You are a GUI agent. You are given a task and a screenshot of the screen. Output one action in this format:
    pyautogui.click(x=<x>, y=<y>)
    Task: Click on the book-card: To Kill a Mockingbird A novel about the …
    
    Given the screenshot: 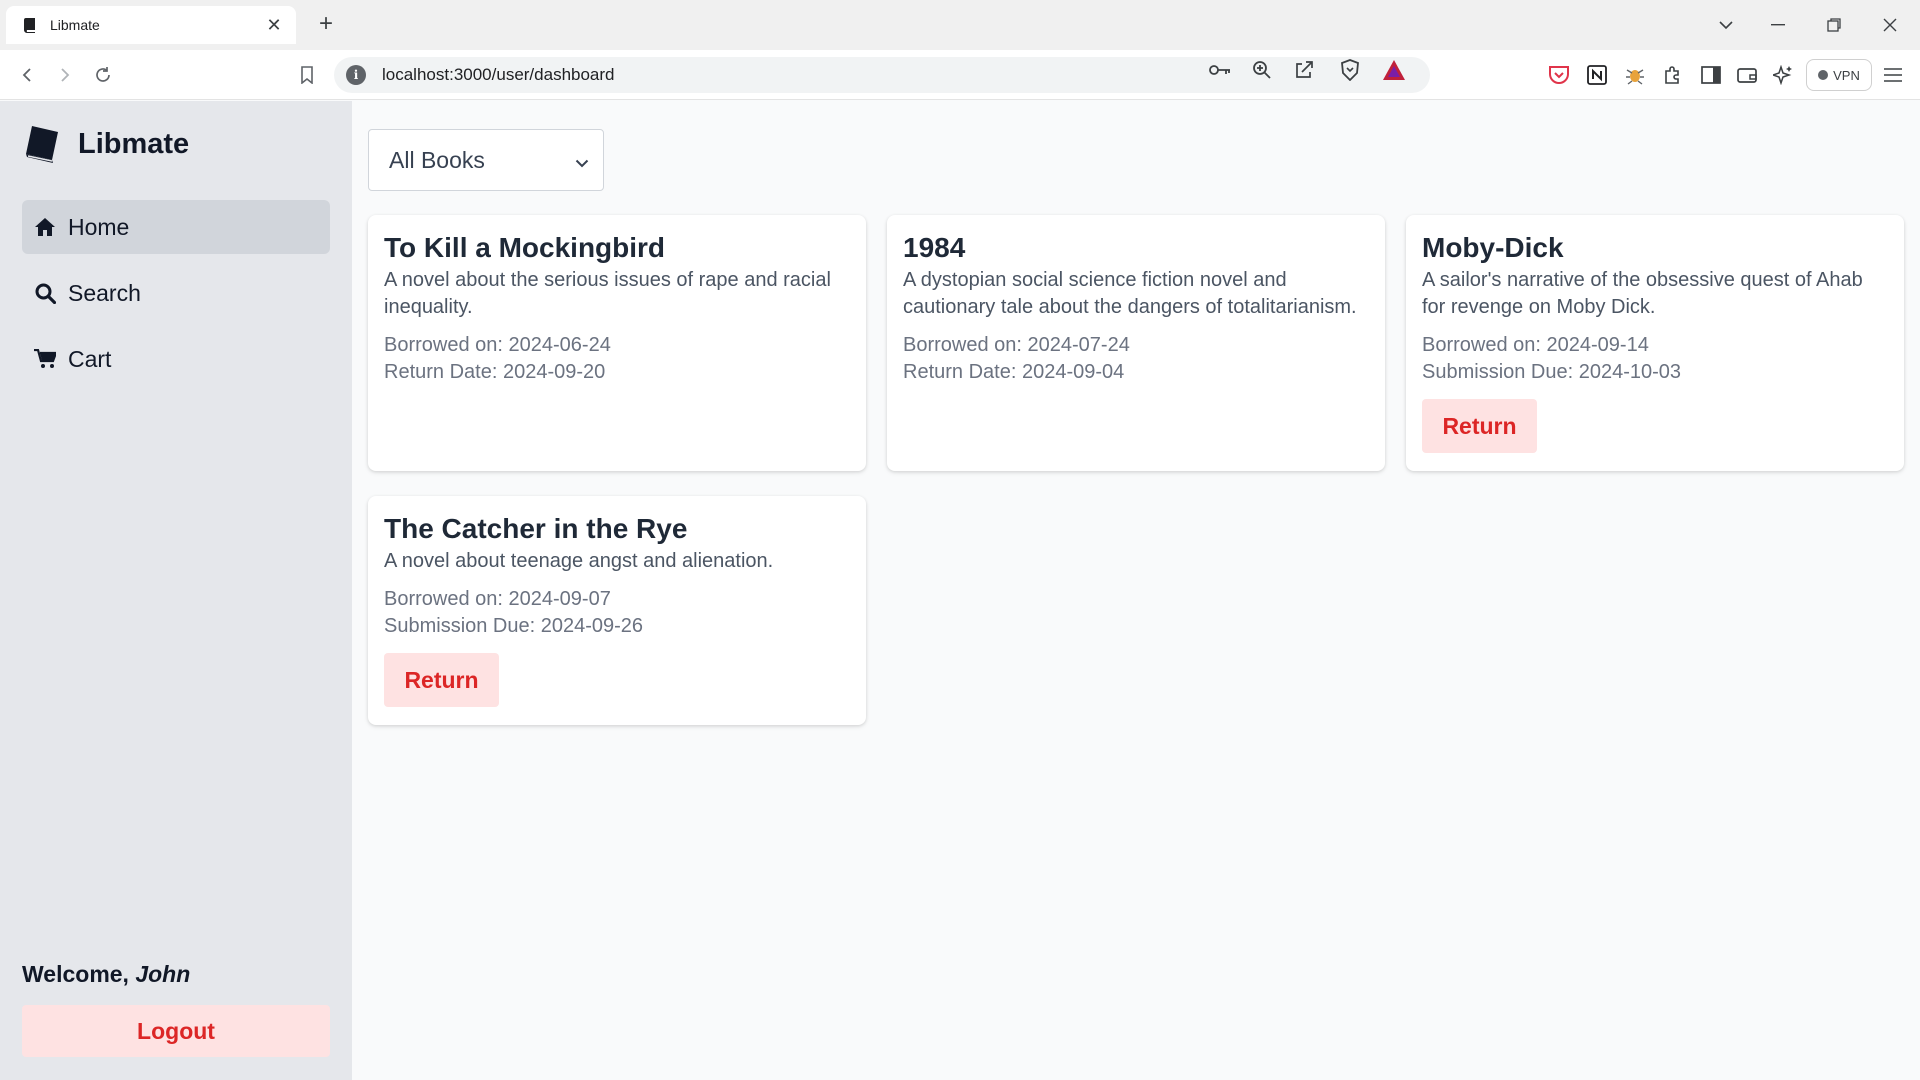 What is the action you would take?
    pyautogui.click(x=617, y=343)
    